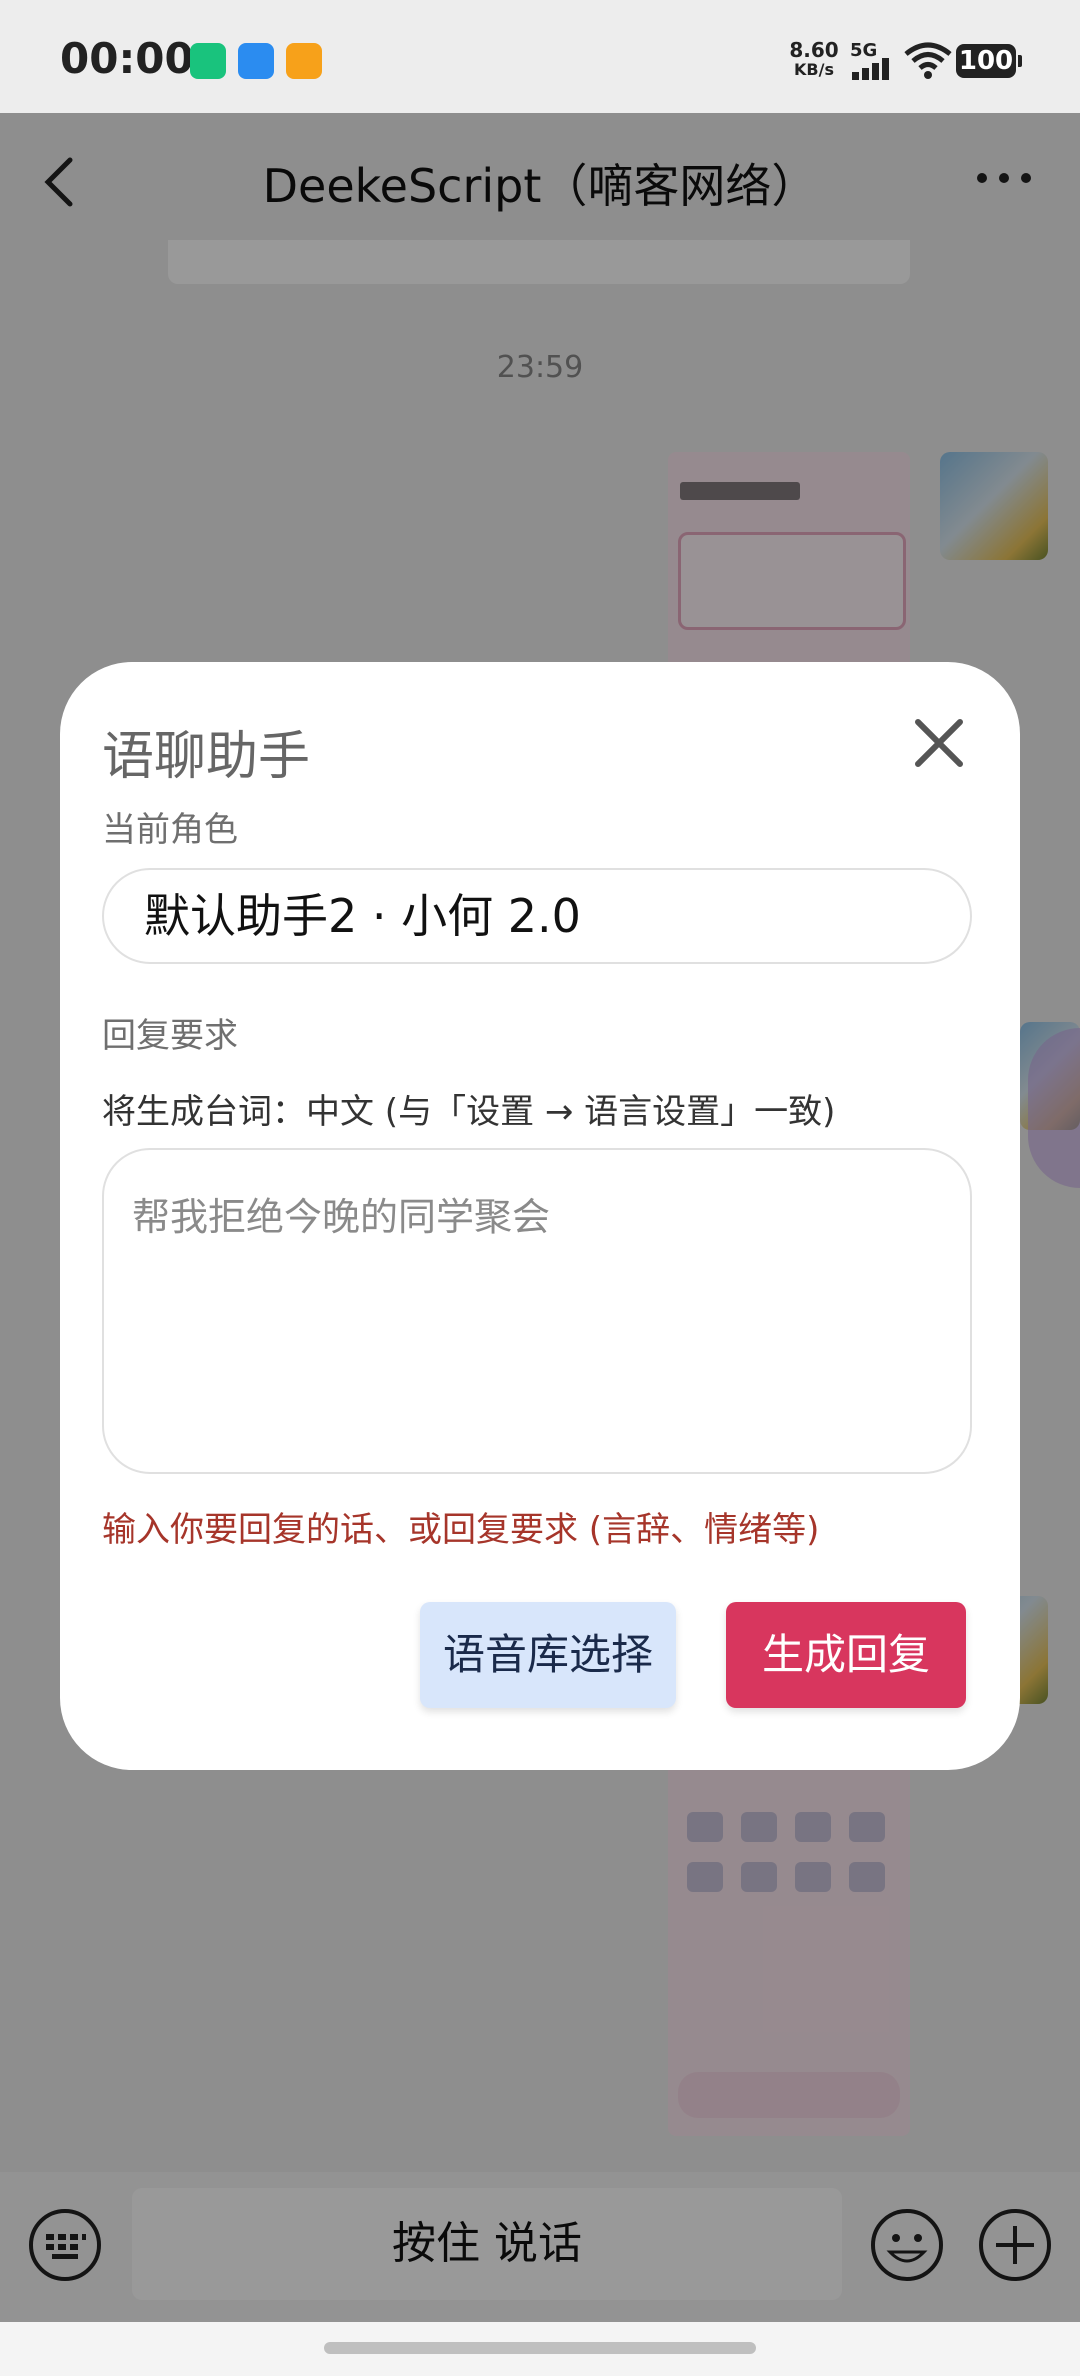 This screenshot has width=1080, height=2376. Describe the element at coordinates (873, 69) in the screenshot. I see `signal-icon` at that location.